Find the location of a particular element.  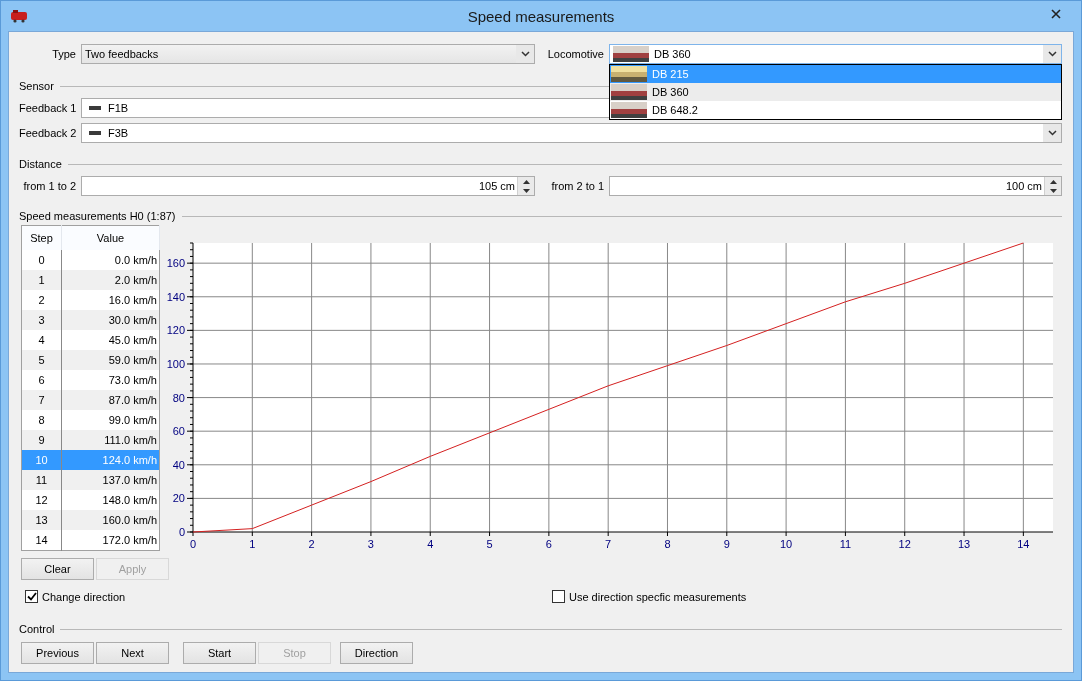

field-label: Feedback 1 is located at coordinates (47, 108).